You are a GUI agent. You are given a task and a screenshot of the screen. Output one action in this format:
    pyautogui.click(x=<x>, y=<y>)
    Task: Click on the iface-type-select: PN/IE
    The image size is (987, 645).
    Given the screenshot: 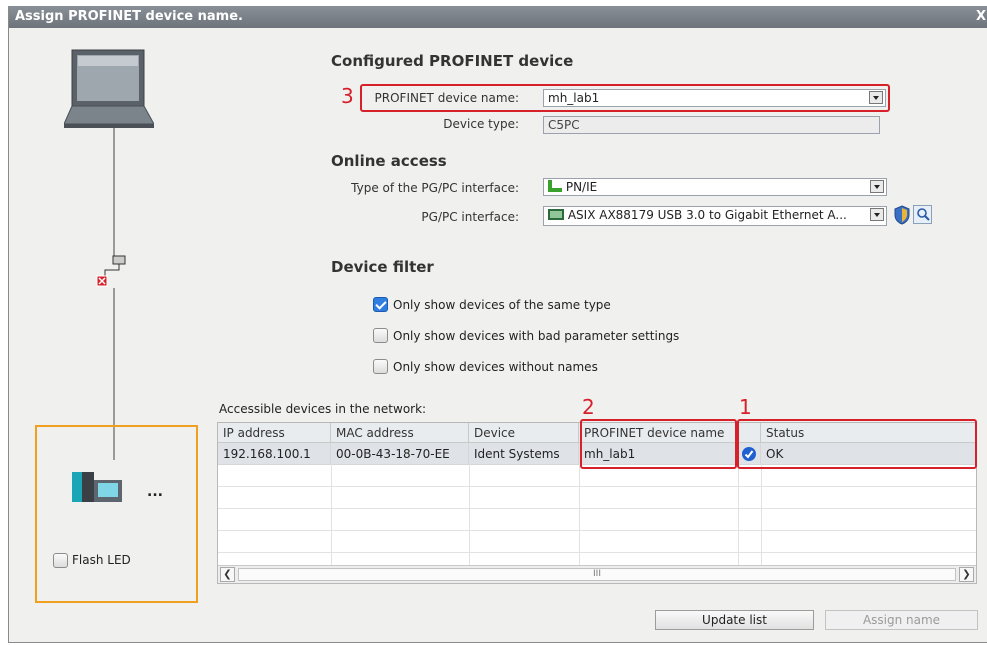 What is the action you would take?
    pyautogui.click(x=715, y=187)
    